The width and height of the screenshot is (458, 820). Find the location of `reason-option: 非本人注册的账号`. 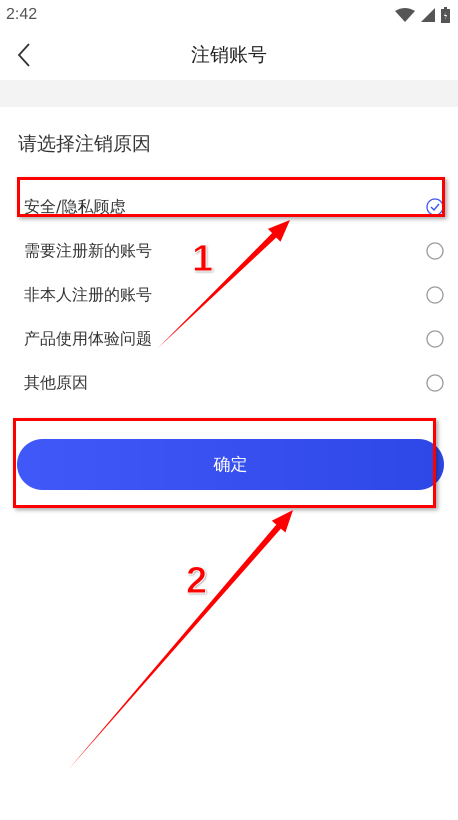

reason-option: 非本人注册的账号 is located at coordinates (88, 295).